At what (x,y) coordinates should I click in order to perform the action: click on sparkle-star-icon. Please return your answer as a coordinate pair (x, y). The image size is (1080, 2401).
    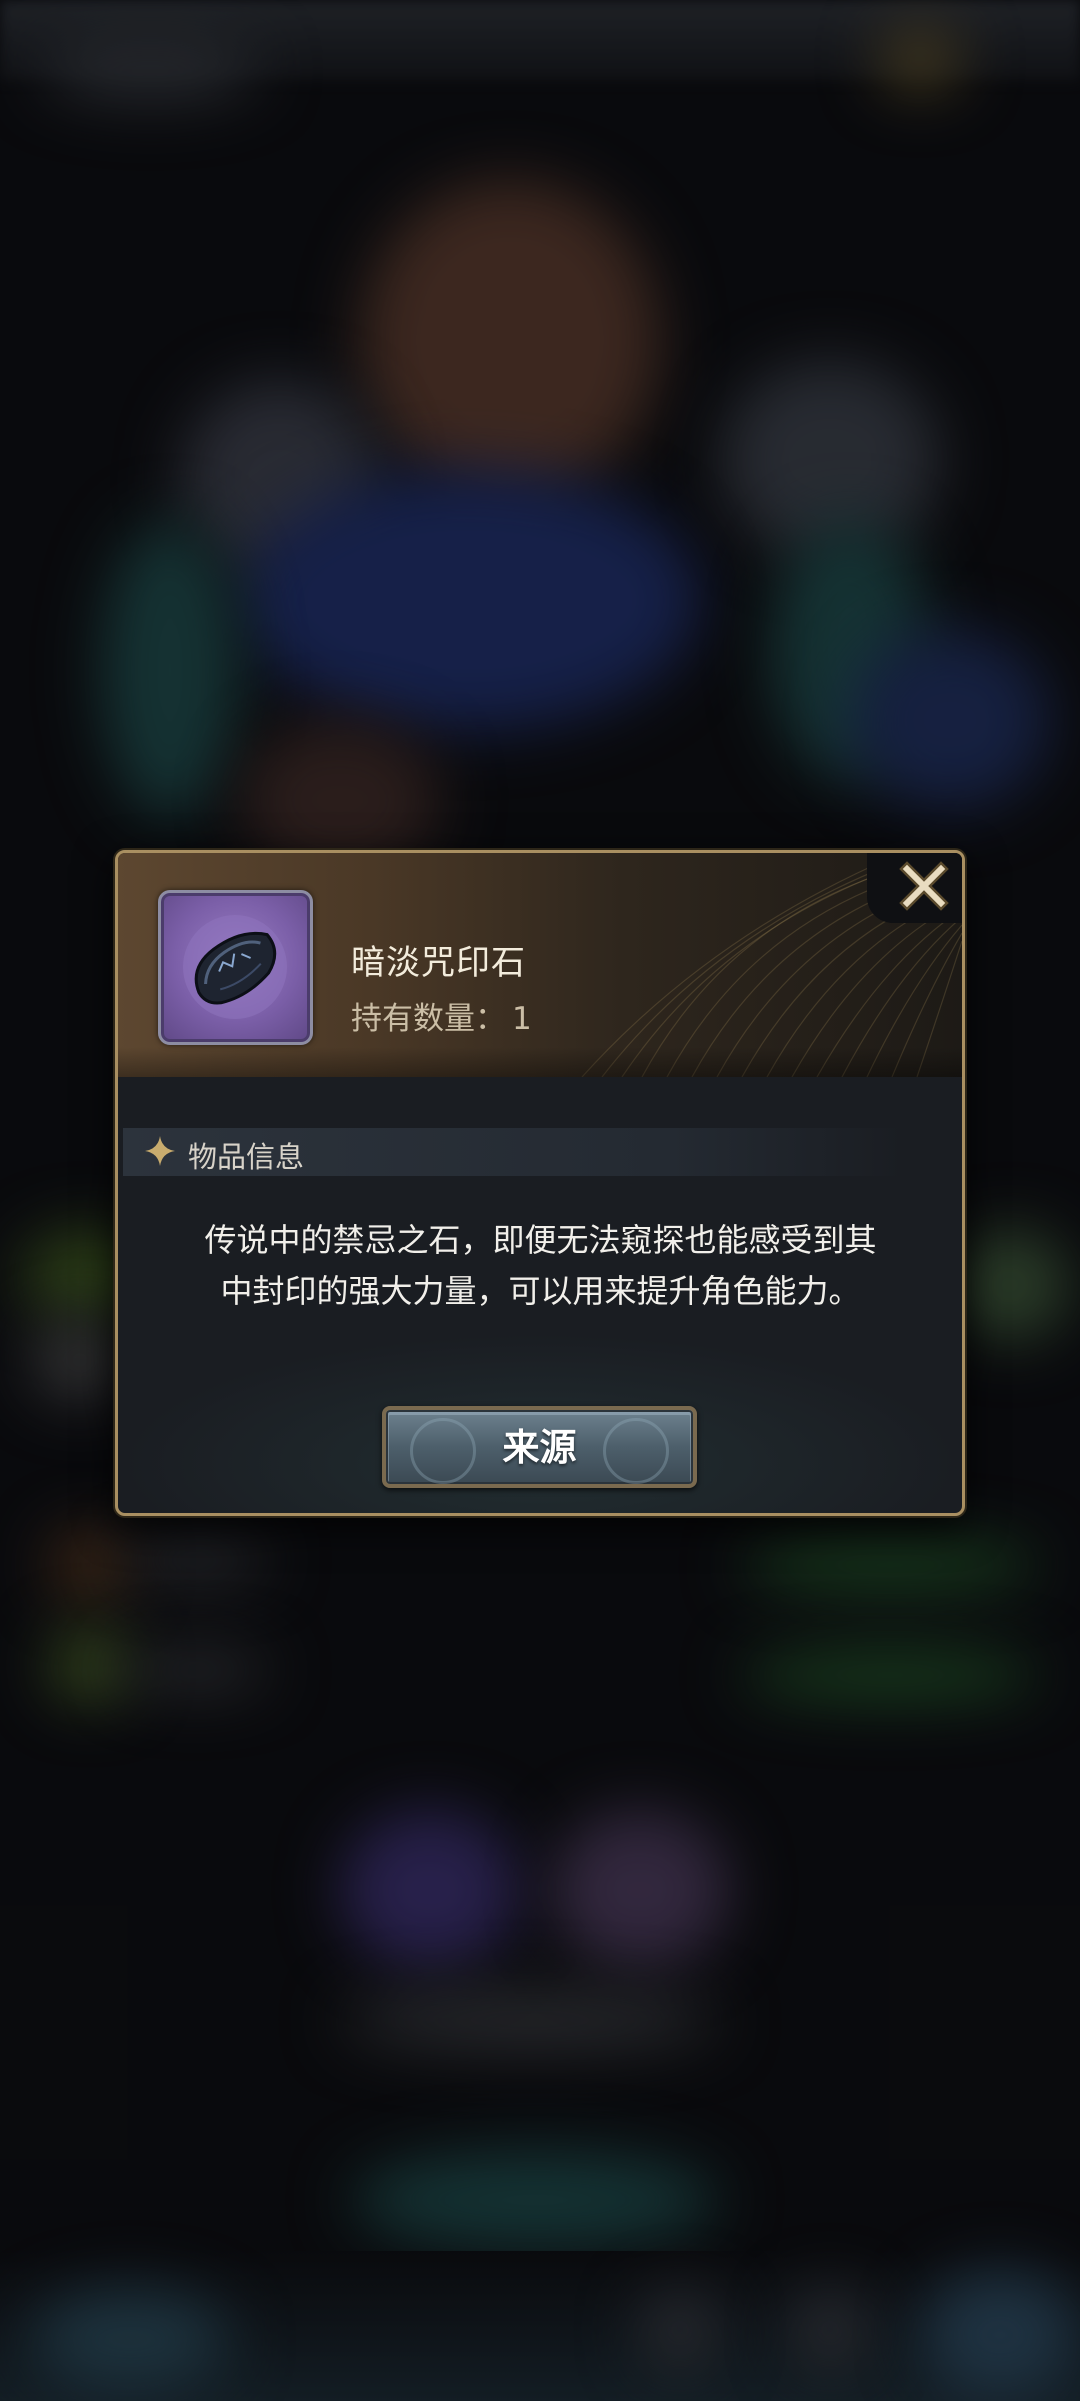
    Looking at the image, I should click on (160, 1151).